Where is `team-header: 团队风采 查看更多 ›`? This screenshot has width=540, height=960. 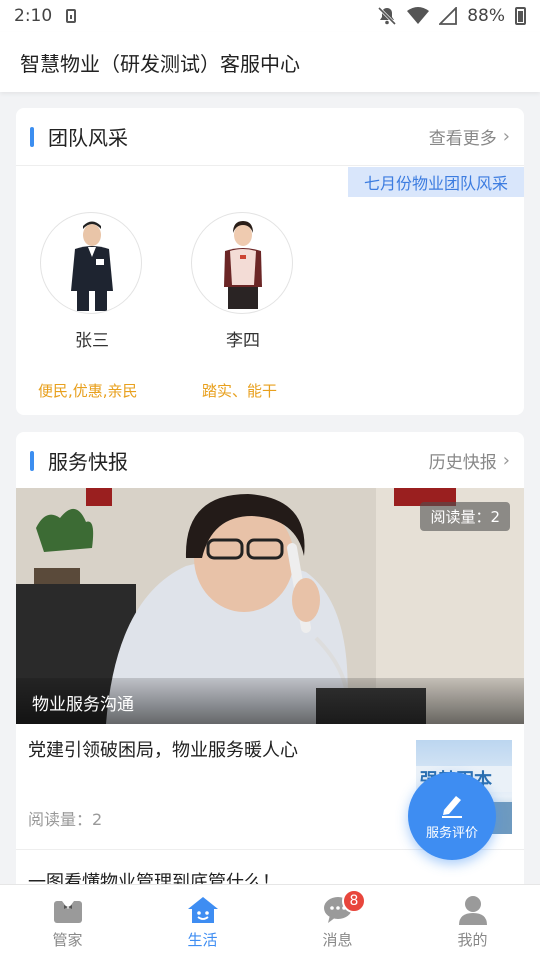
team-header: 团队风采 查看更多 › is located at coordinates (270, 137).